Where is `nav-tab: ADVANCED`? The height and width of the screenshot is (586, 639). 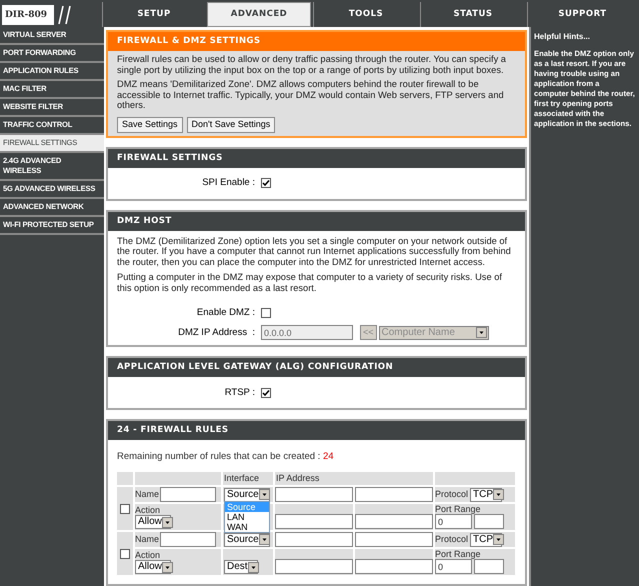 nav-tab: ADVANCED is located at coordinates (259, 14).